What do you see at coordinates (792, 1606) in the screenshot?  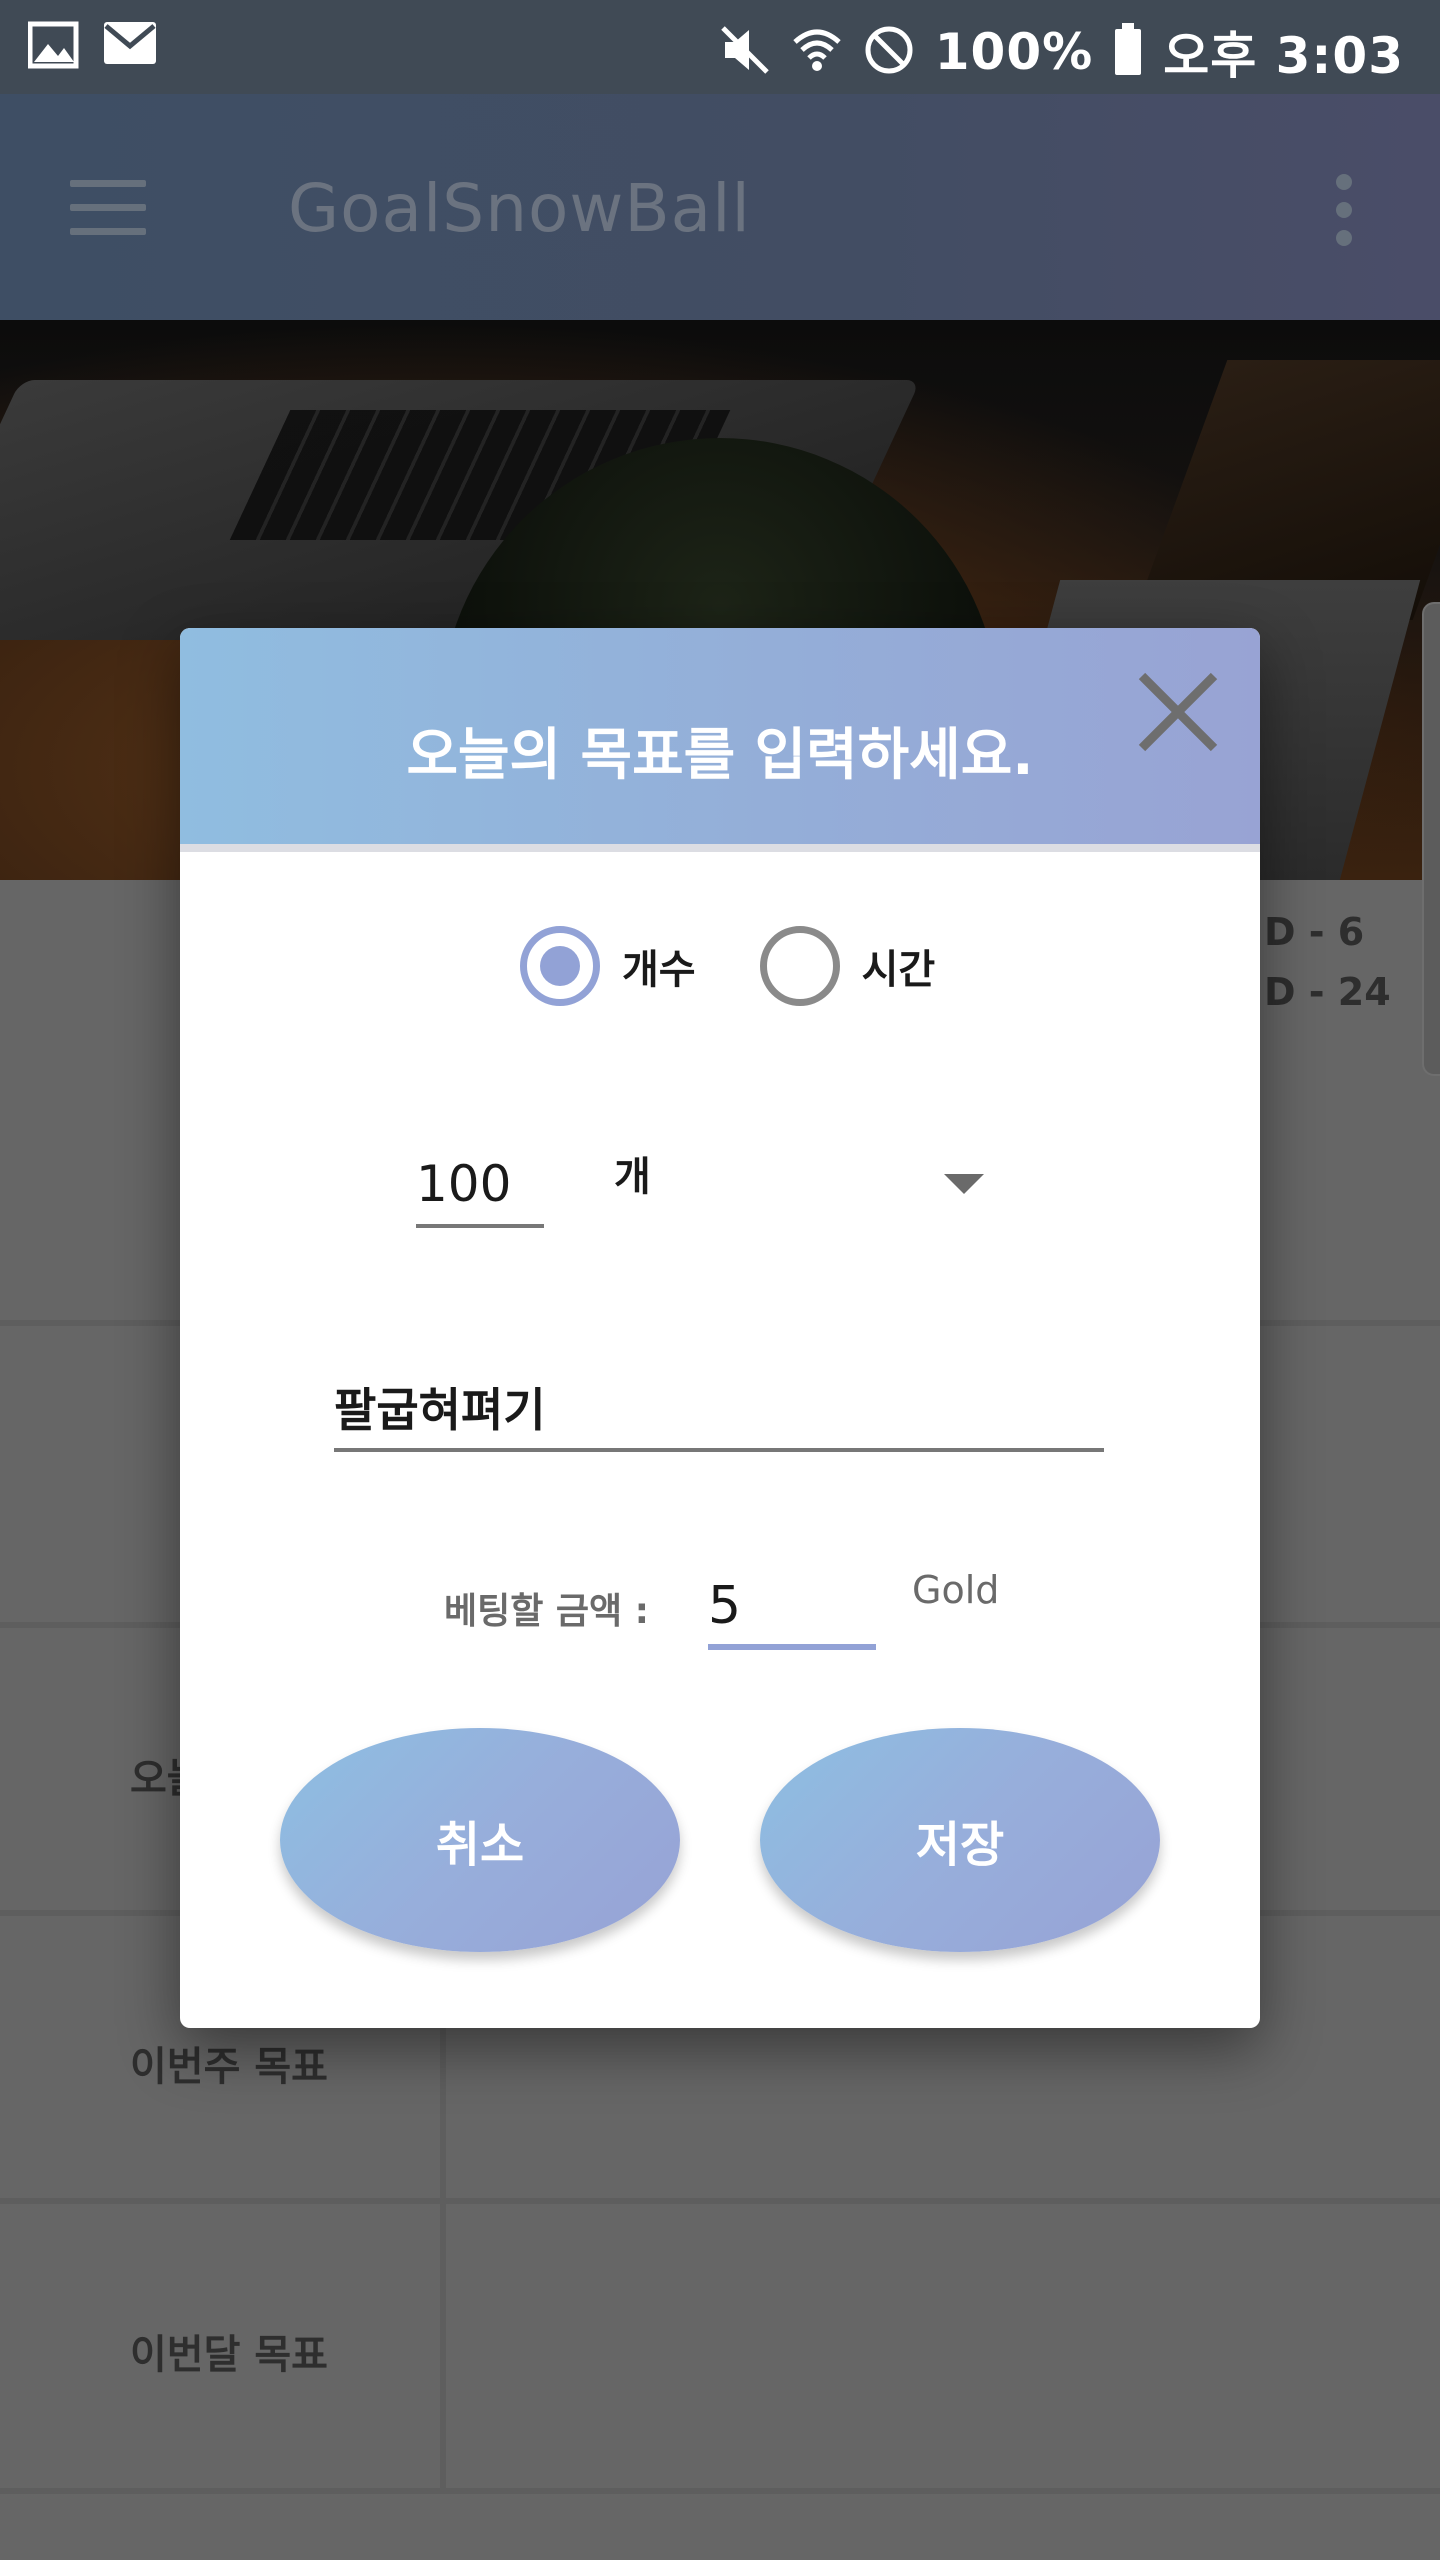 I see `bet-amount-input` at bounding box center [792, 1606].